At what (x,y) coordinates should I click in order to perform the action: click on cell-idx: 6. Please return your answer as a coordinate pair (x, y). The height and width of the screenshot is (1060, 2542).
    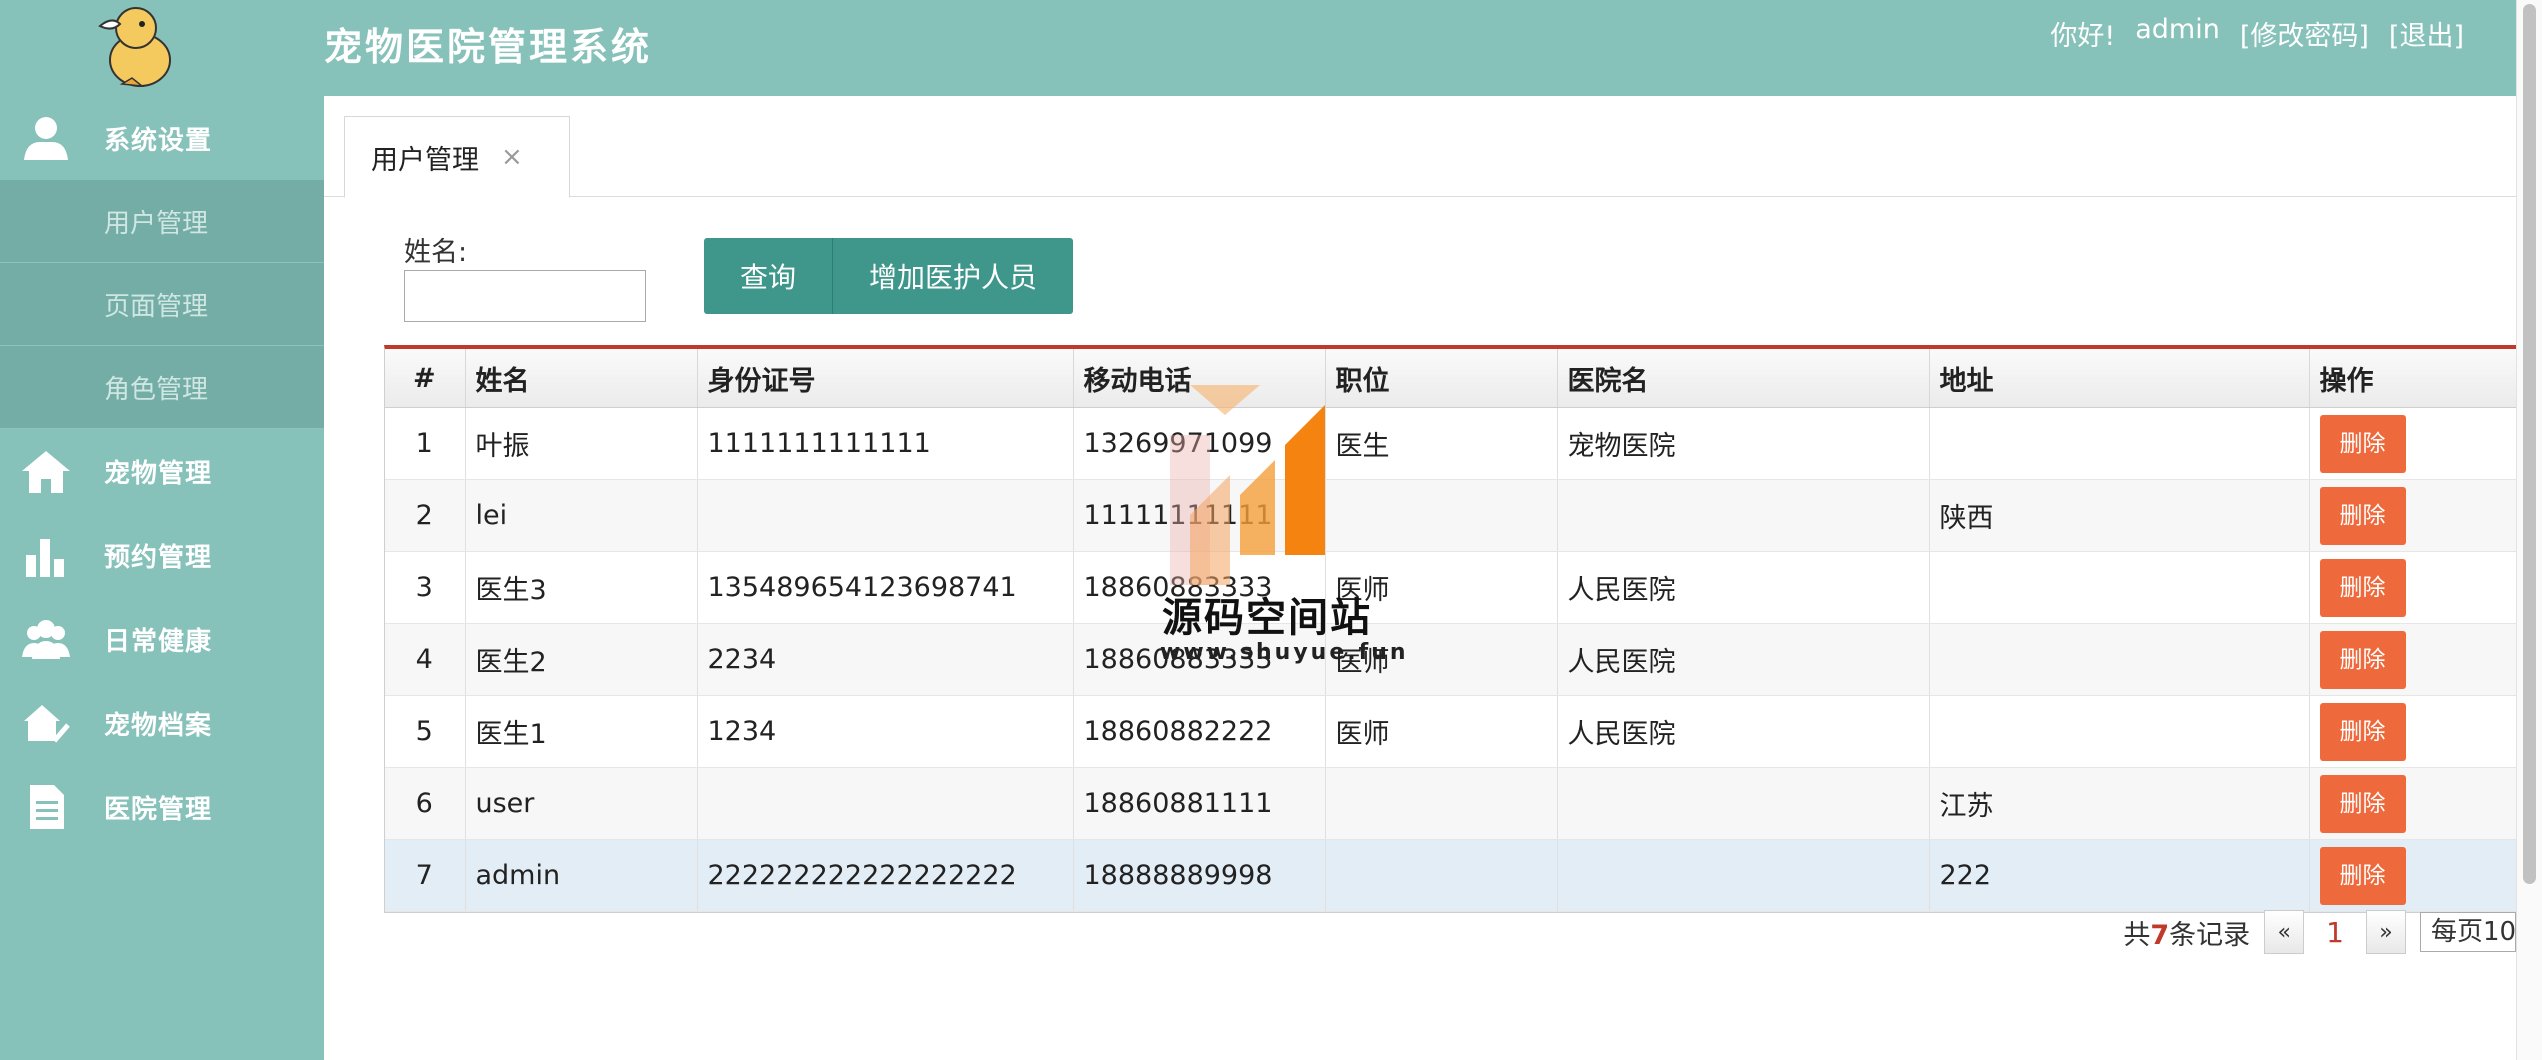
    Looking at the image, I should click on (425, 803).